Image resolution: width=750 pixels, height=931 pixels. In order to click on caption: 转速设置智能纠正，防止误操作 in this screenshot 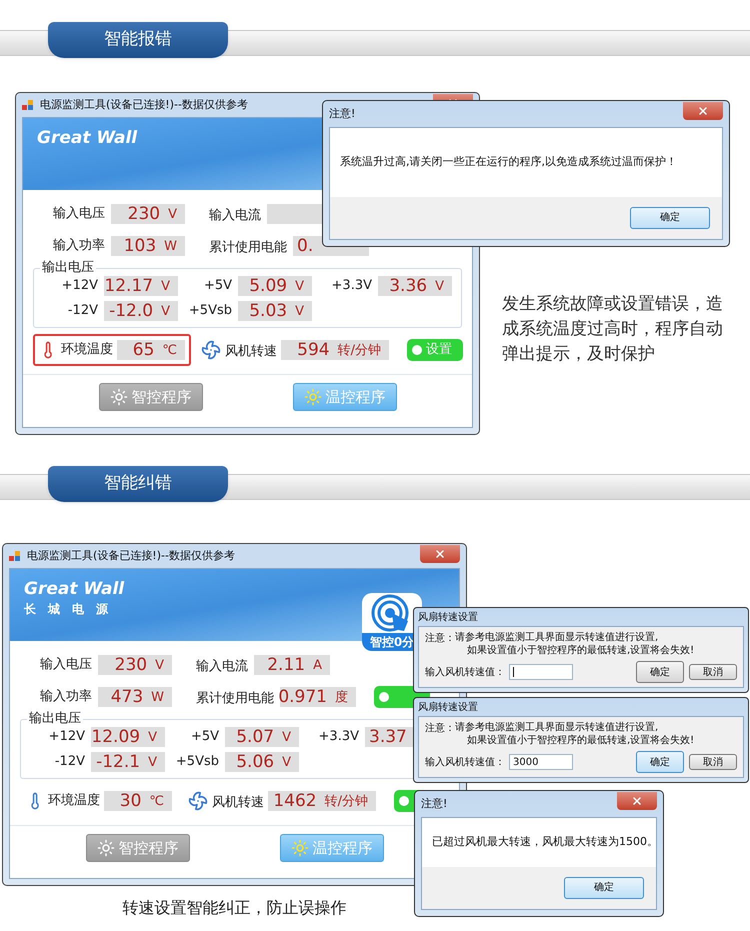, I will do `click(234, 908)`.